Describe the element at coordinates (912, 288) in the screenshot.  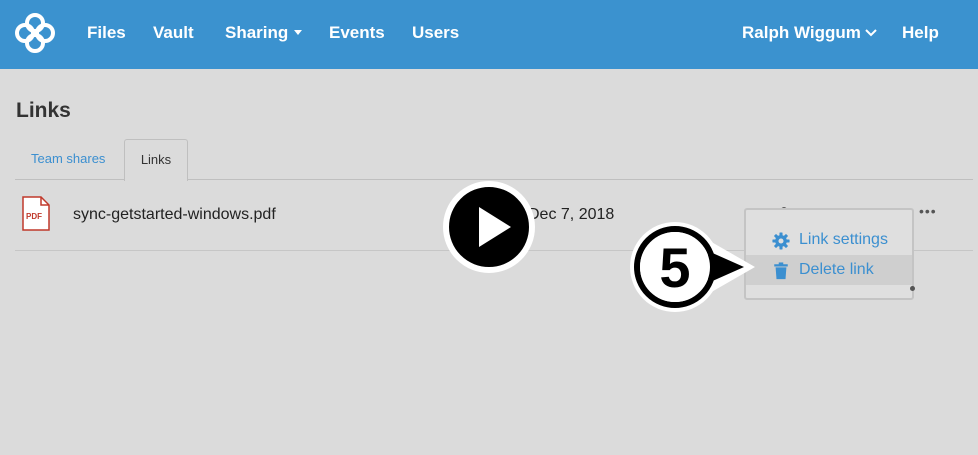
I see `dropdown-dot` at that location.